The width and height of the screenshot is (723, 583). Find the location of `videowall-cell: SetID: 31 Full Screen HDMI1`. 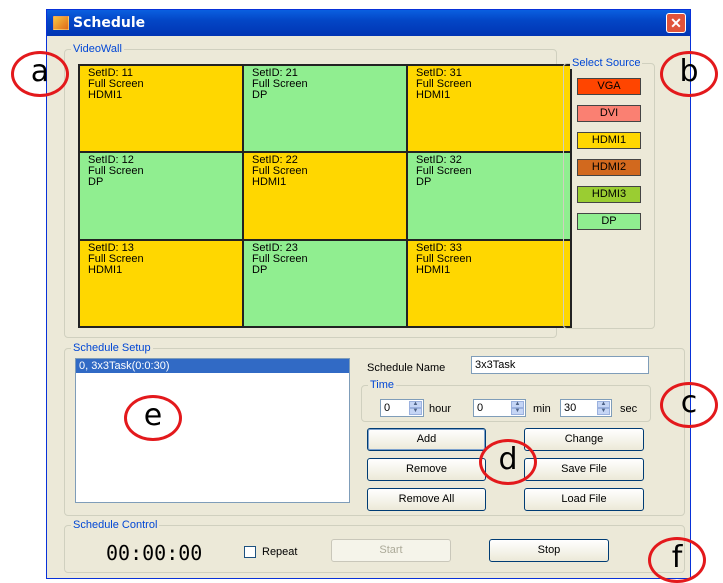

videowall-cell: SetID: 31 Full Screen HDMI1 is located at coordinates (489, 109).